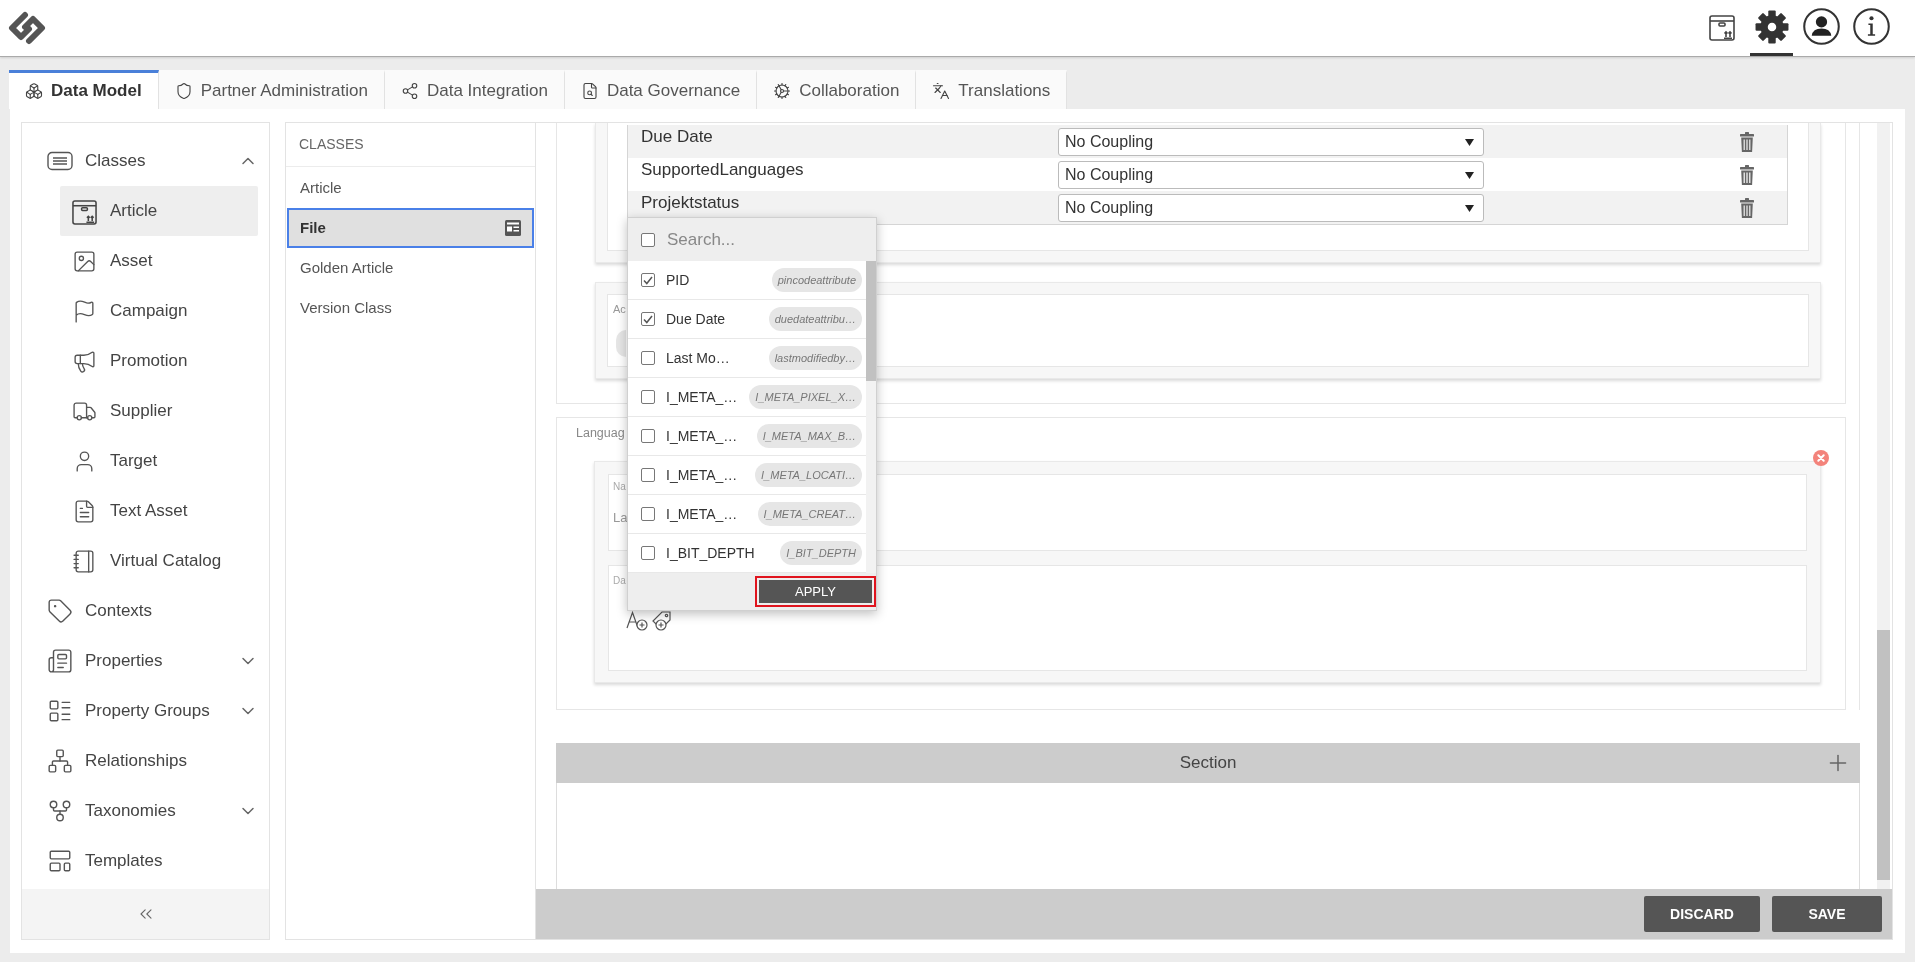 This screenshot has height=962, width=1915. What do you see at coordinates (589, 91) in the screenshot?
I see `file-search-icon` at bounding box center [589, 91].